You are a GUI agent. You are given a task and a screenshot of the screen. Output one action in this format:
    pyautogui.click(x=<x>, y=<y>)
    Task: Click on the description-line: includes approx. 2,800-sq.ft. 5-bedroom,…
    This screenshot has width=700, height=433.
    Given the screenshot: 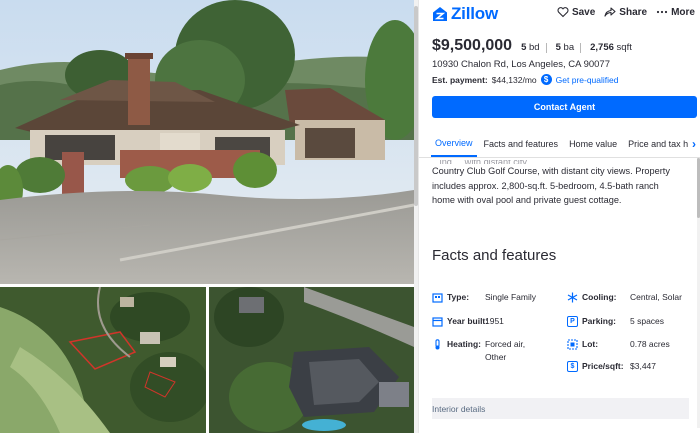 What is the action you would take?
    pyautogui.click(x=545, y=185)
    